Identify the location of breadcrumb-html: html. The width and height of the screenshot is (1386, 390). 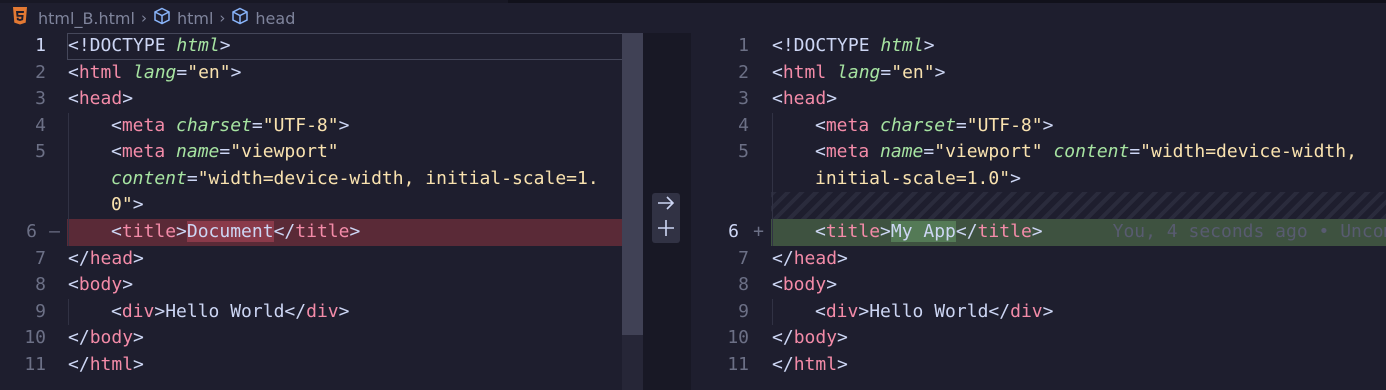
(183, 18).